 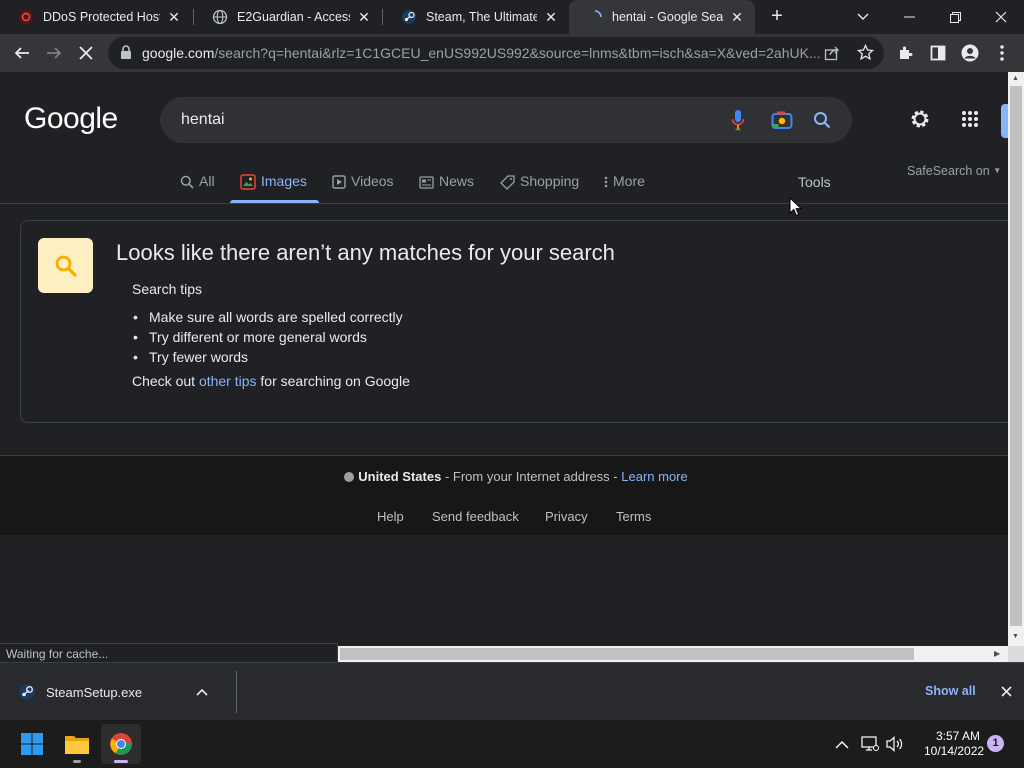 What do you see at coordinates (197, 185) in the screenshot?
I see `tab-all: All` at bounding box center [197, 185].